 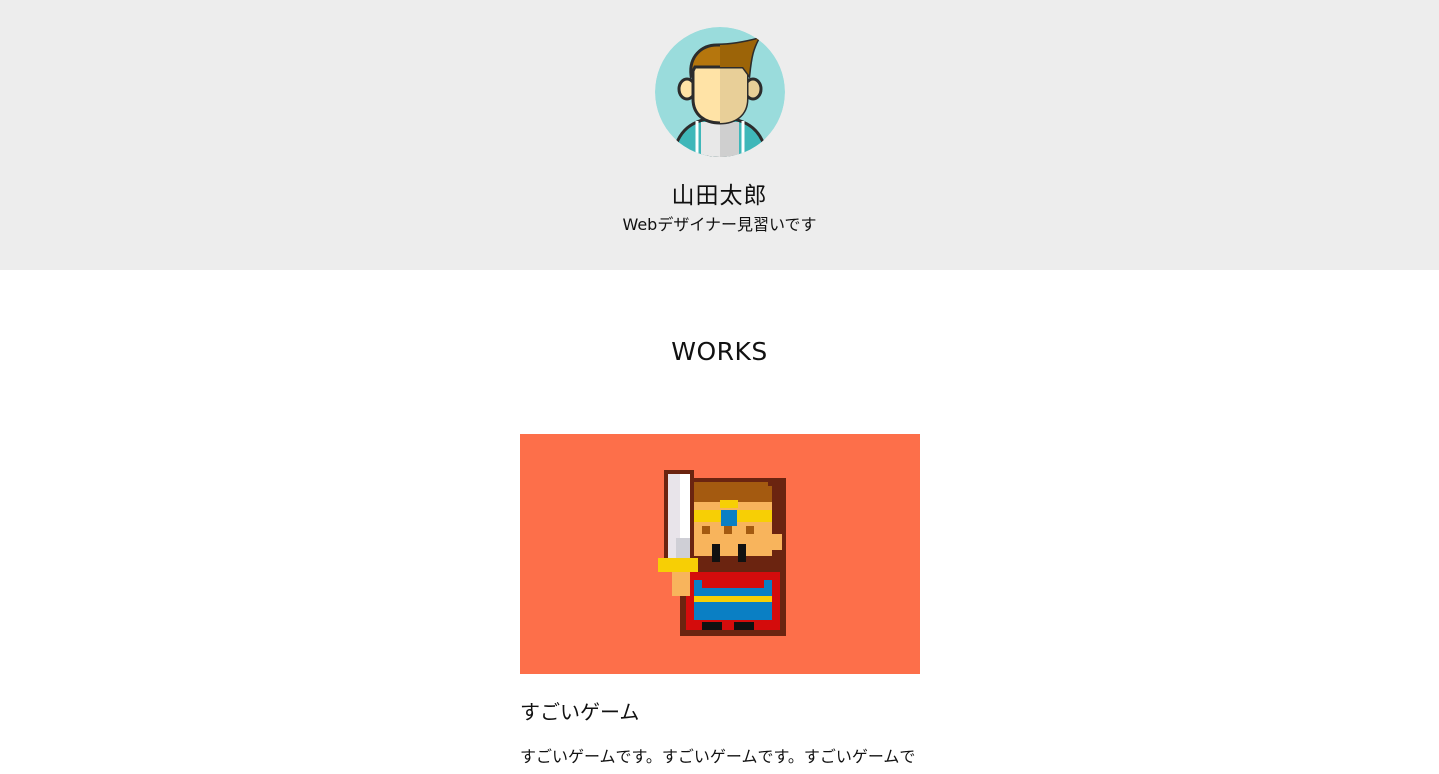 I want to click on profile-name: 山田太郎, so click(x=719, y=196).